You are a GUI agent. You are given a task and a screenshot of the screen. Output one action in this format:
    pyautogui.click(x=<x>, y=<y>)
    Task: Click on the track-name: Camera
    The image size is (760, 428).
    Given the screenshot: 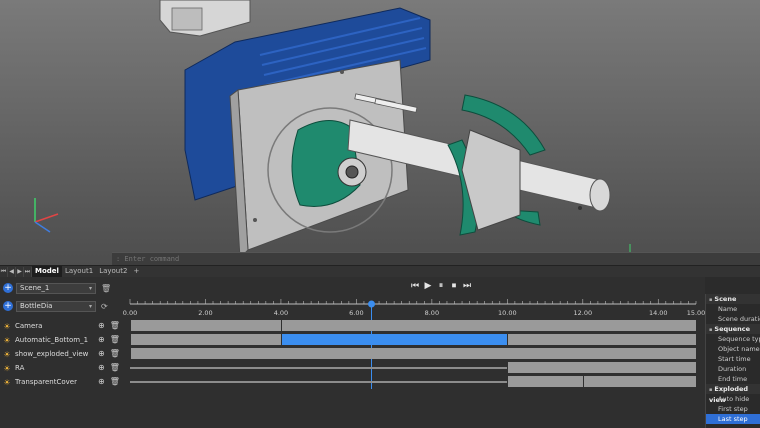 What is the action you would take?
    pyautogui.click(x=29, y=326)
    